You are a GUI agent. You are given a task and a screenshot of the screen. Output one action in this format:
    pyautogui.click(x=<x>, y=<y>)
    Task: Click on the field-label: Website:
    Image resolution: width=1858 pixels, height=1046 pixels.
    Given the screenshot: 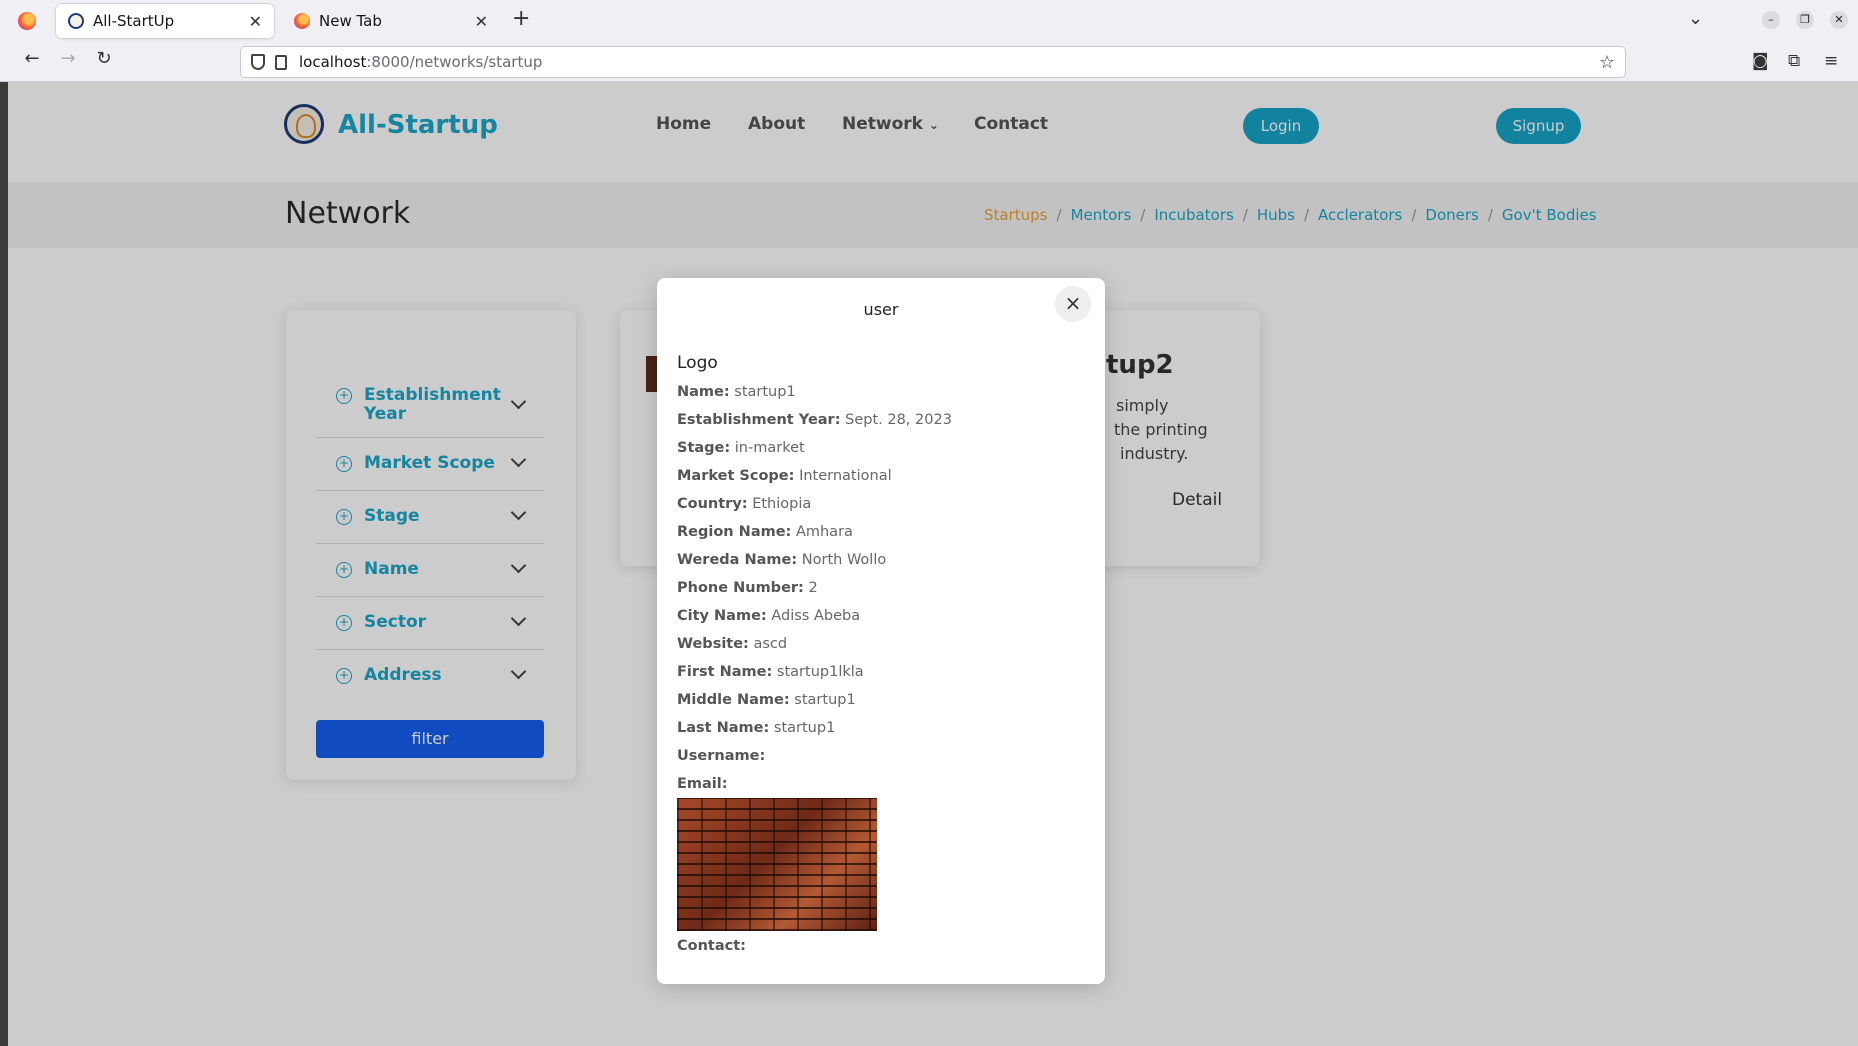 What is the action you would take?
    pyautogui.click(x=713, y=644)
    